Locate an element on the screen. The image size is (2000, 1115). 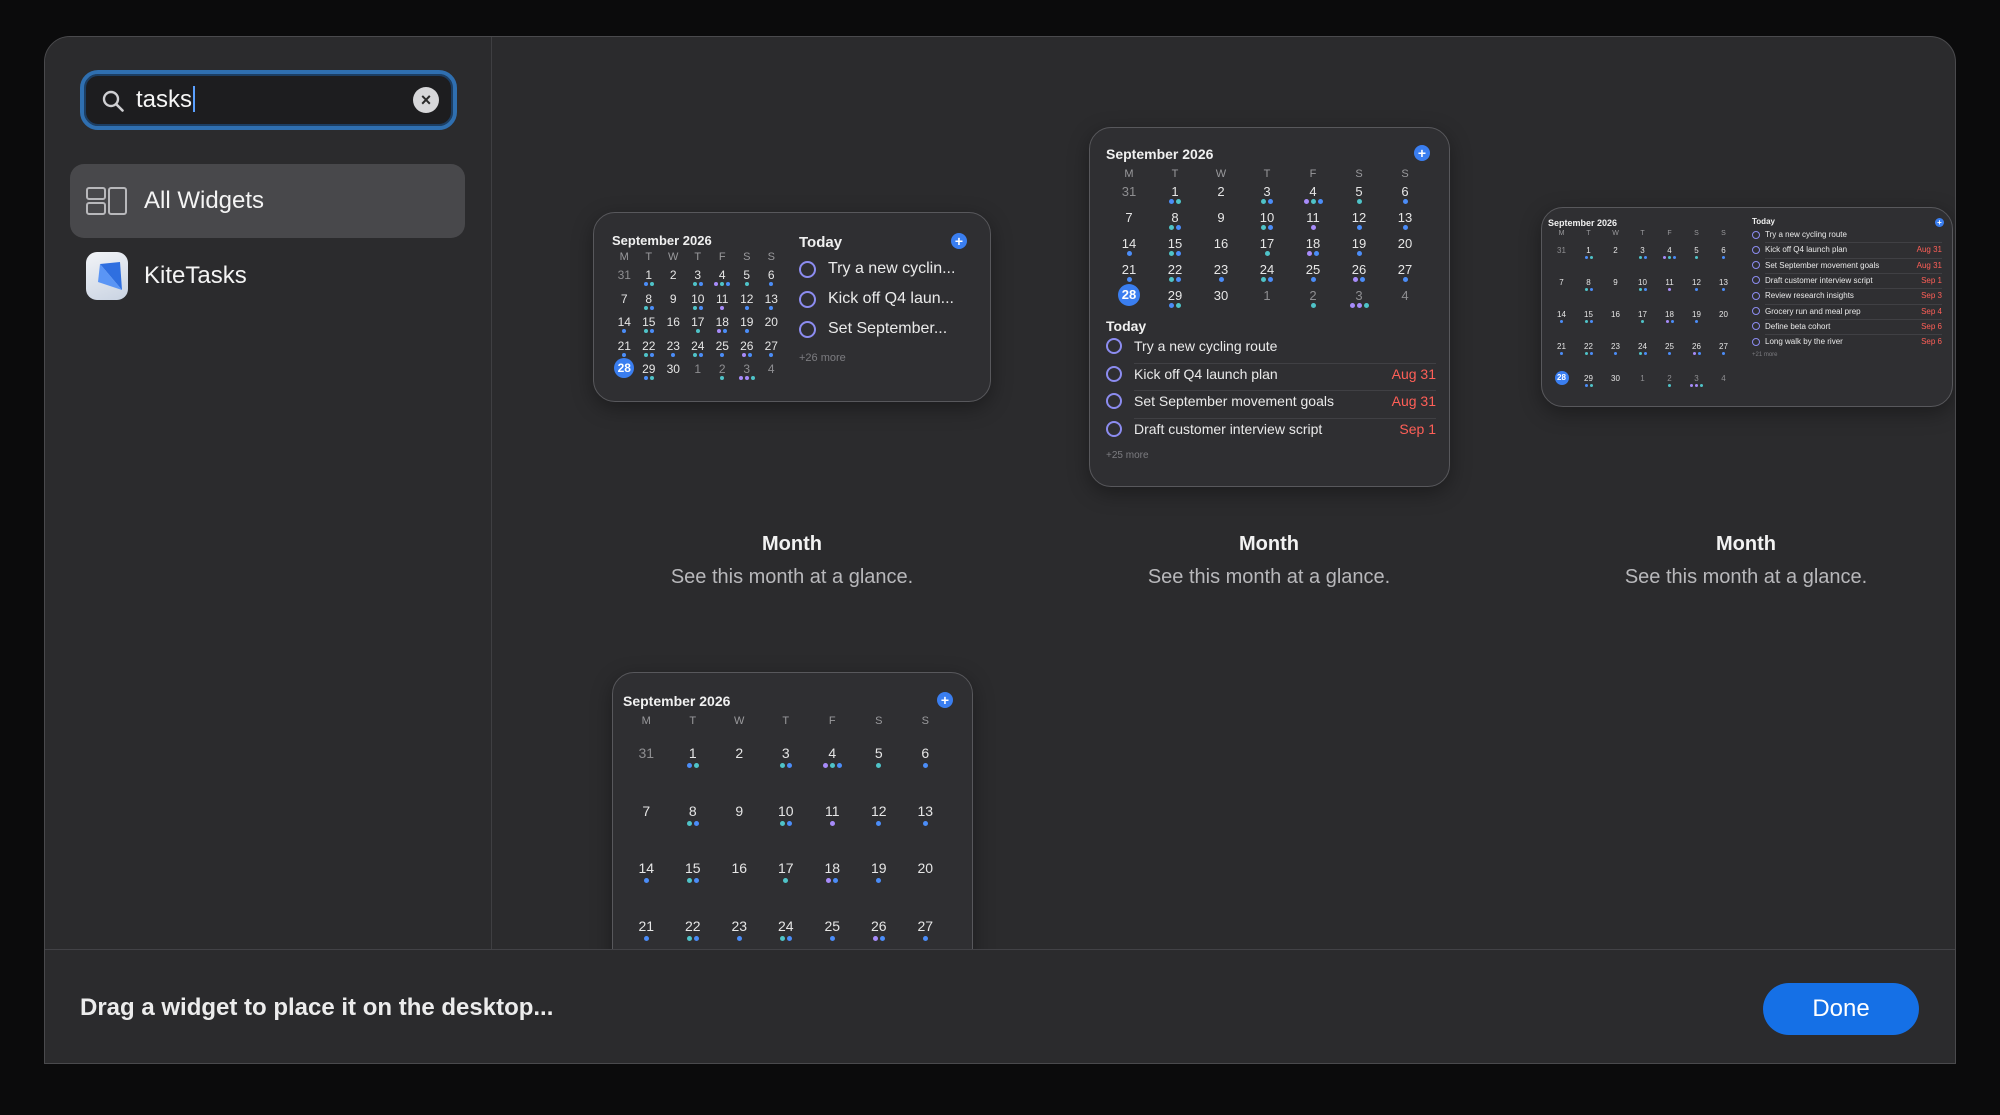
sidebar-item-all-widgets: All Widgets is located at coordinates (267, 201).